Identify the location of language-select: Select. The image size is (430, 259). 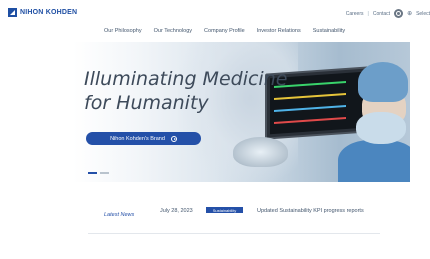
(423, 14).